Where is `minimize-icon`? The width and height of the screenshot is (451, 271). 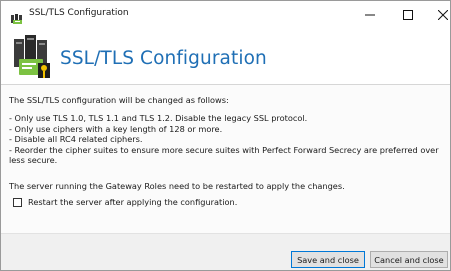
minimize-icon is located at coordinates (370, 15).